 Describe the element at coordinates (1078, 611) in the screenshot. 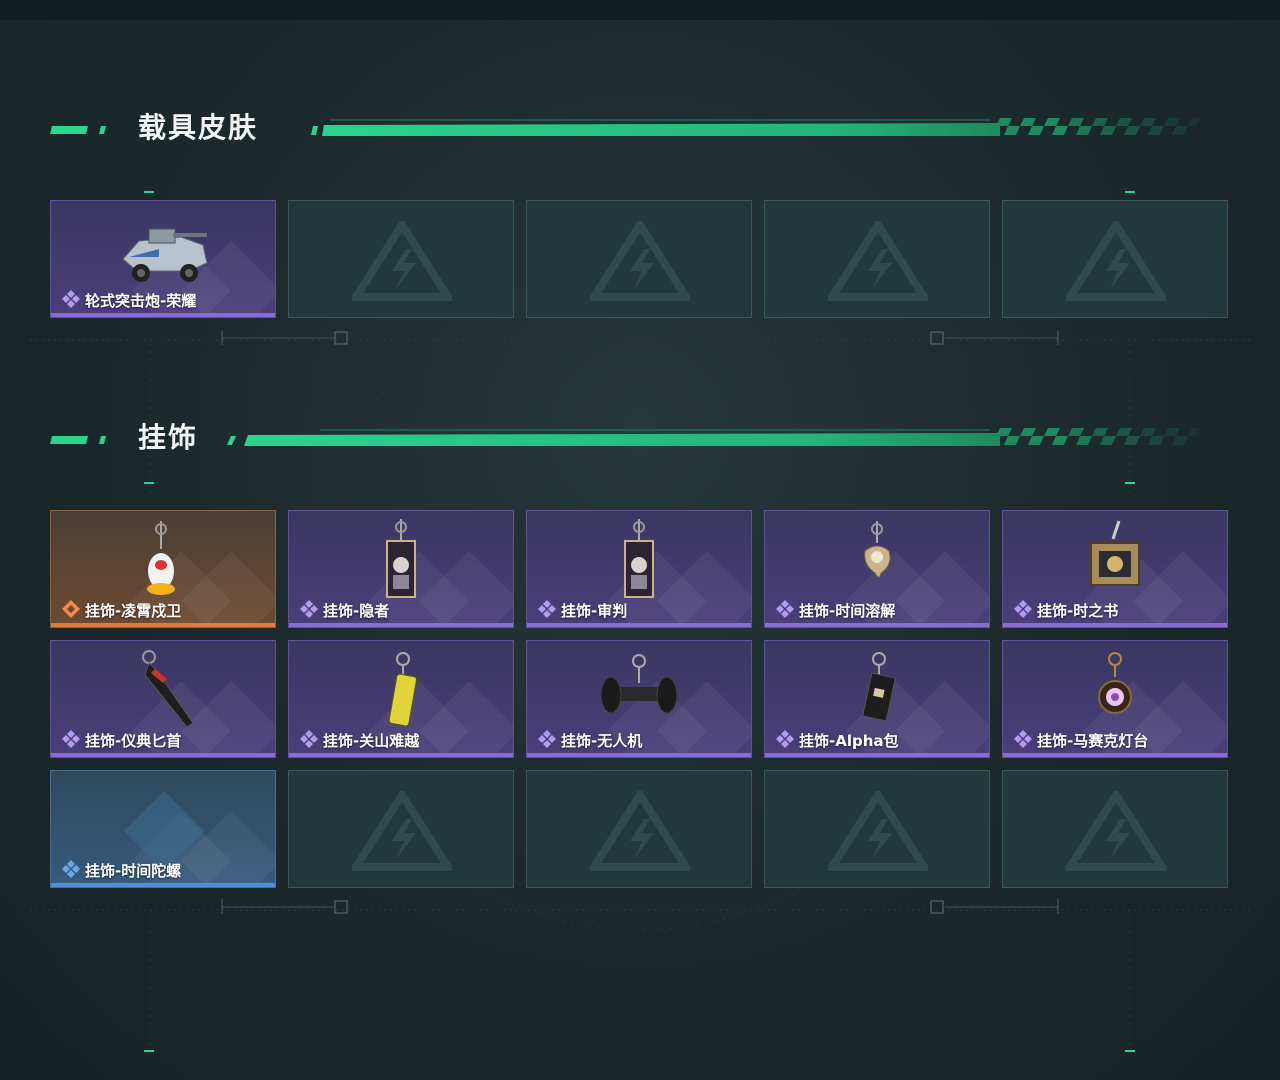

I see `item-label: 挂饰-时之书` at that location.